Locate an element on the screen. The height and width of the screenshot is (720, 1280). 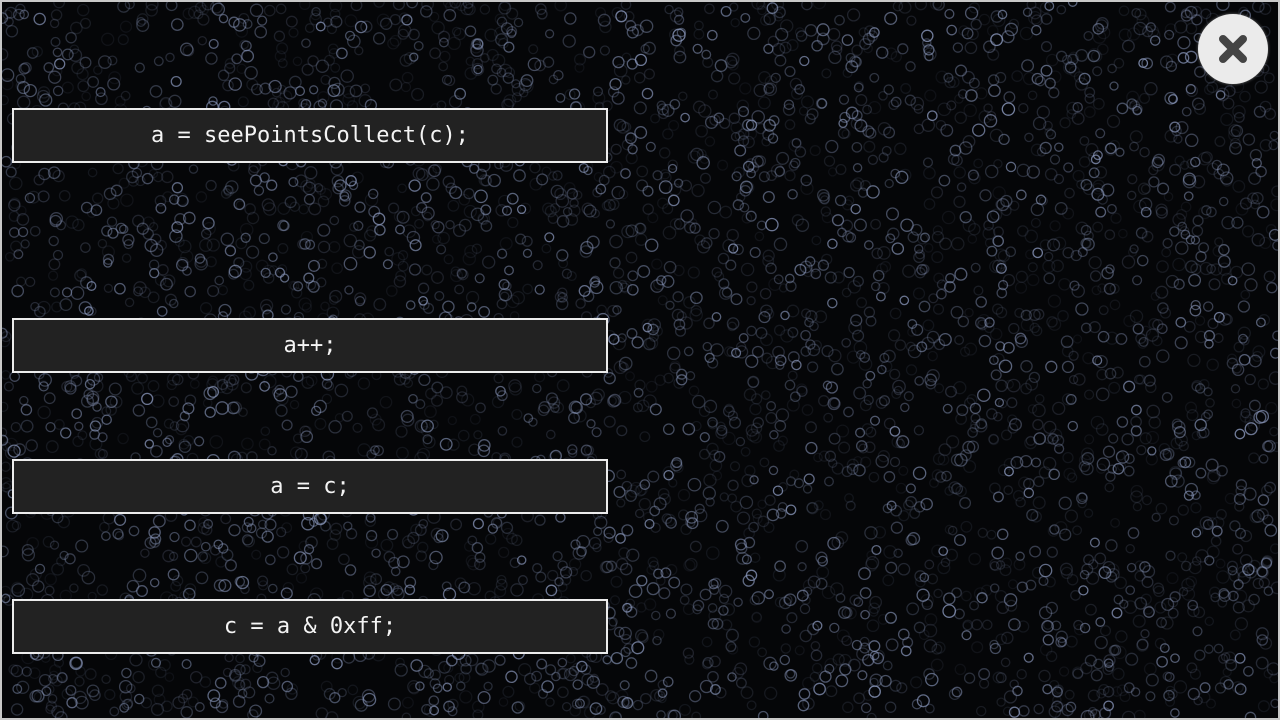
code-option-2: a++; is located at coordinates (310, 345).